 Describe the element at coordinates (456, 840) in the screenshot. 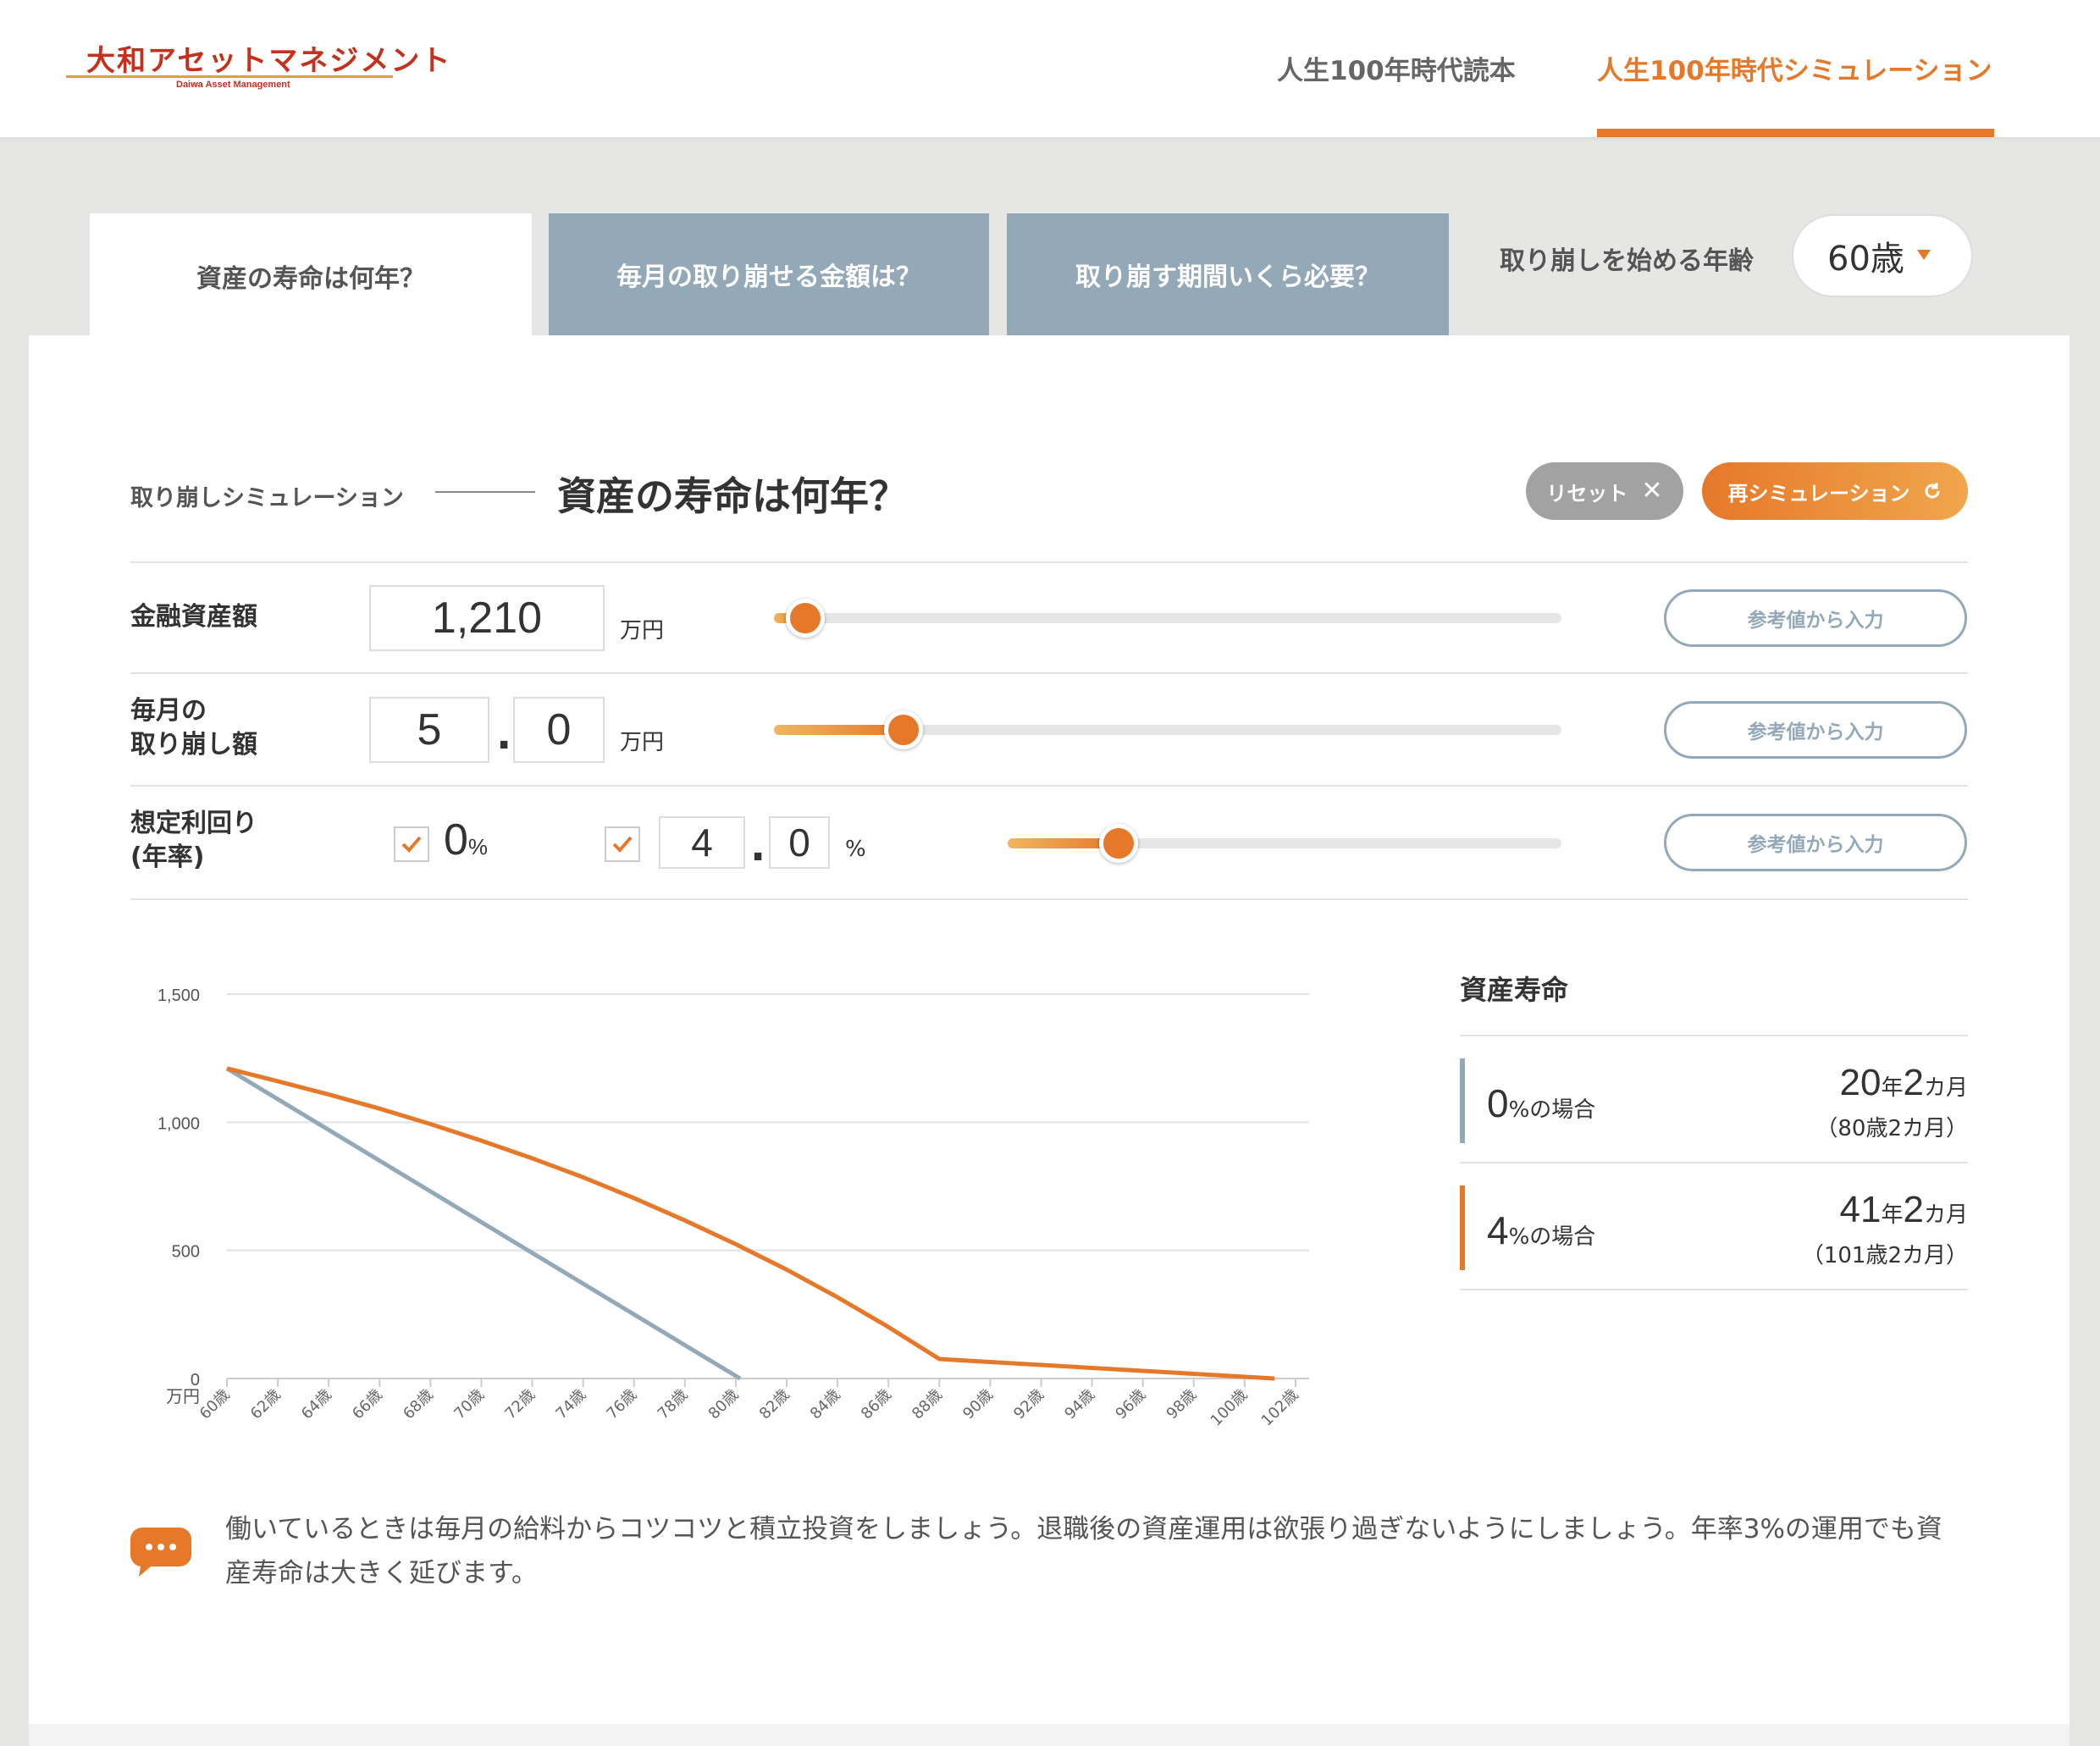

I see `rate-zero-number: 0` at that location.